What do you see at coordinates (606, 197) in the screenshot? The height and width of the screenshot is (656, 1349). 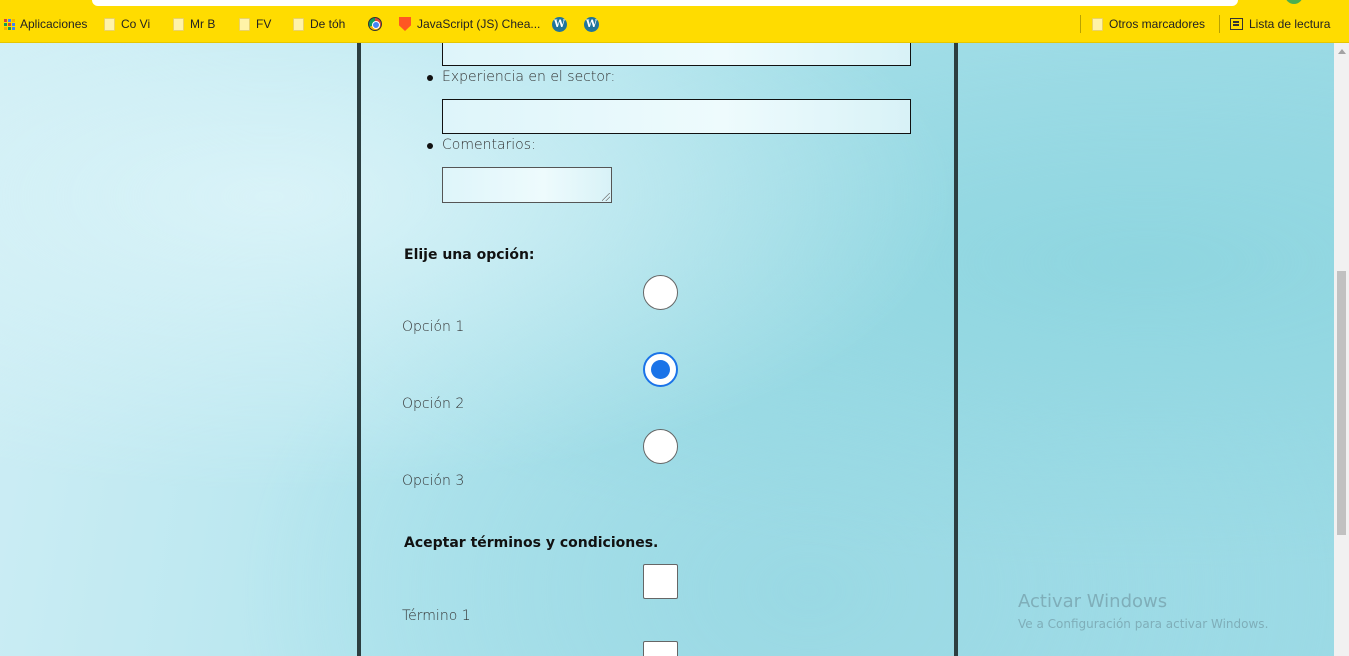 I see `resize-handle-icon` at bounding box center [606, 197].